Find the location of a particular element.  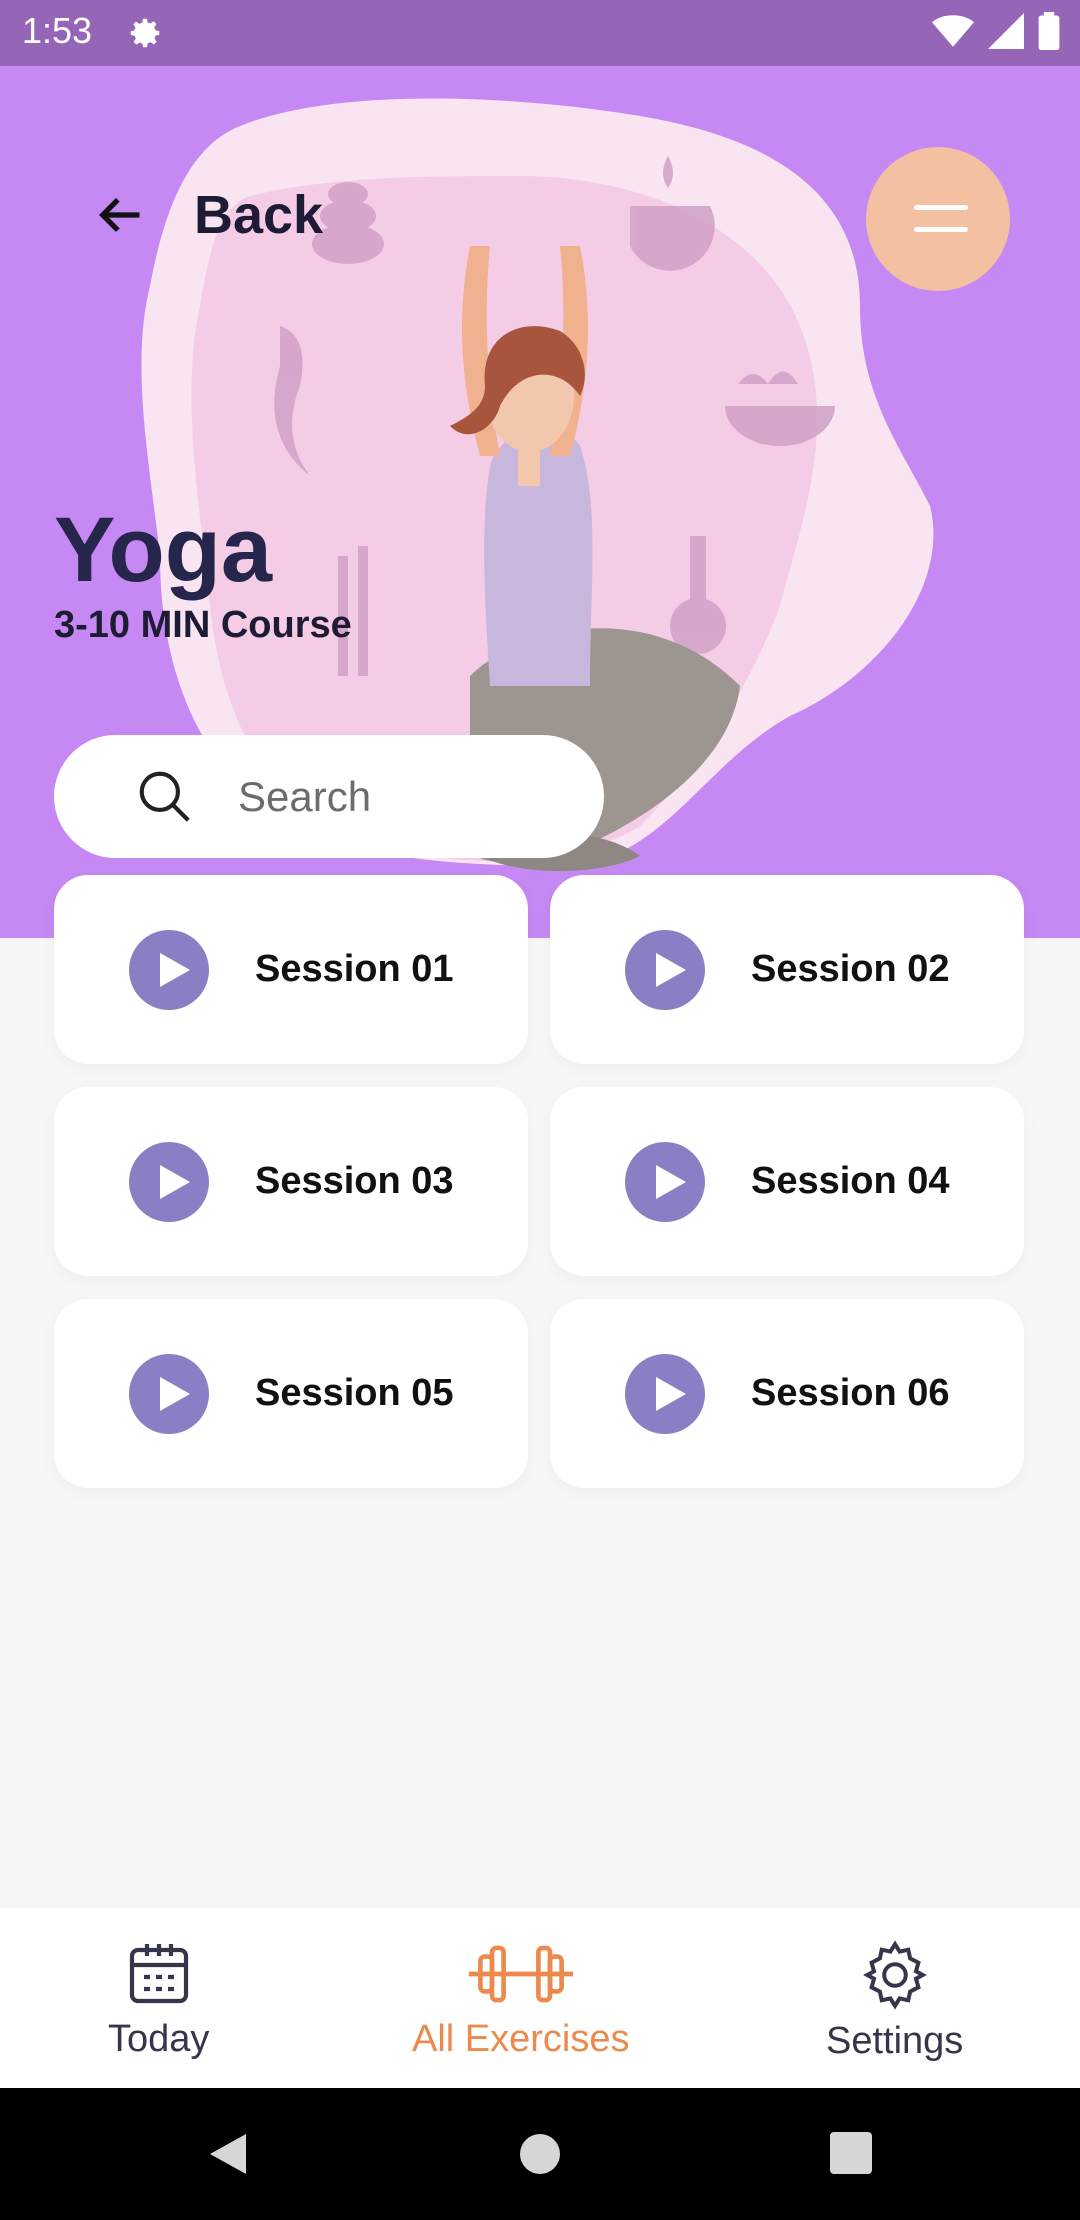

tab-settings: Settings is located at coordinates (894, 2000).